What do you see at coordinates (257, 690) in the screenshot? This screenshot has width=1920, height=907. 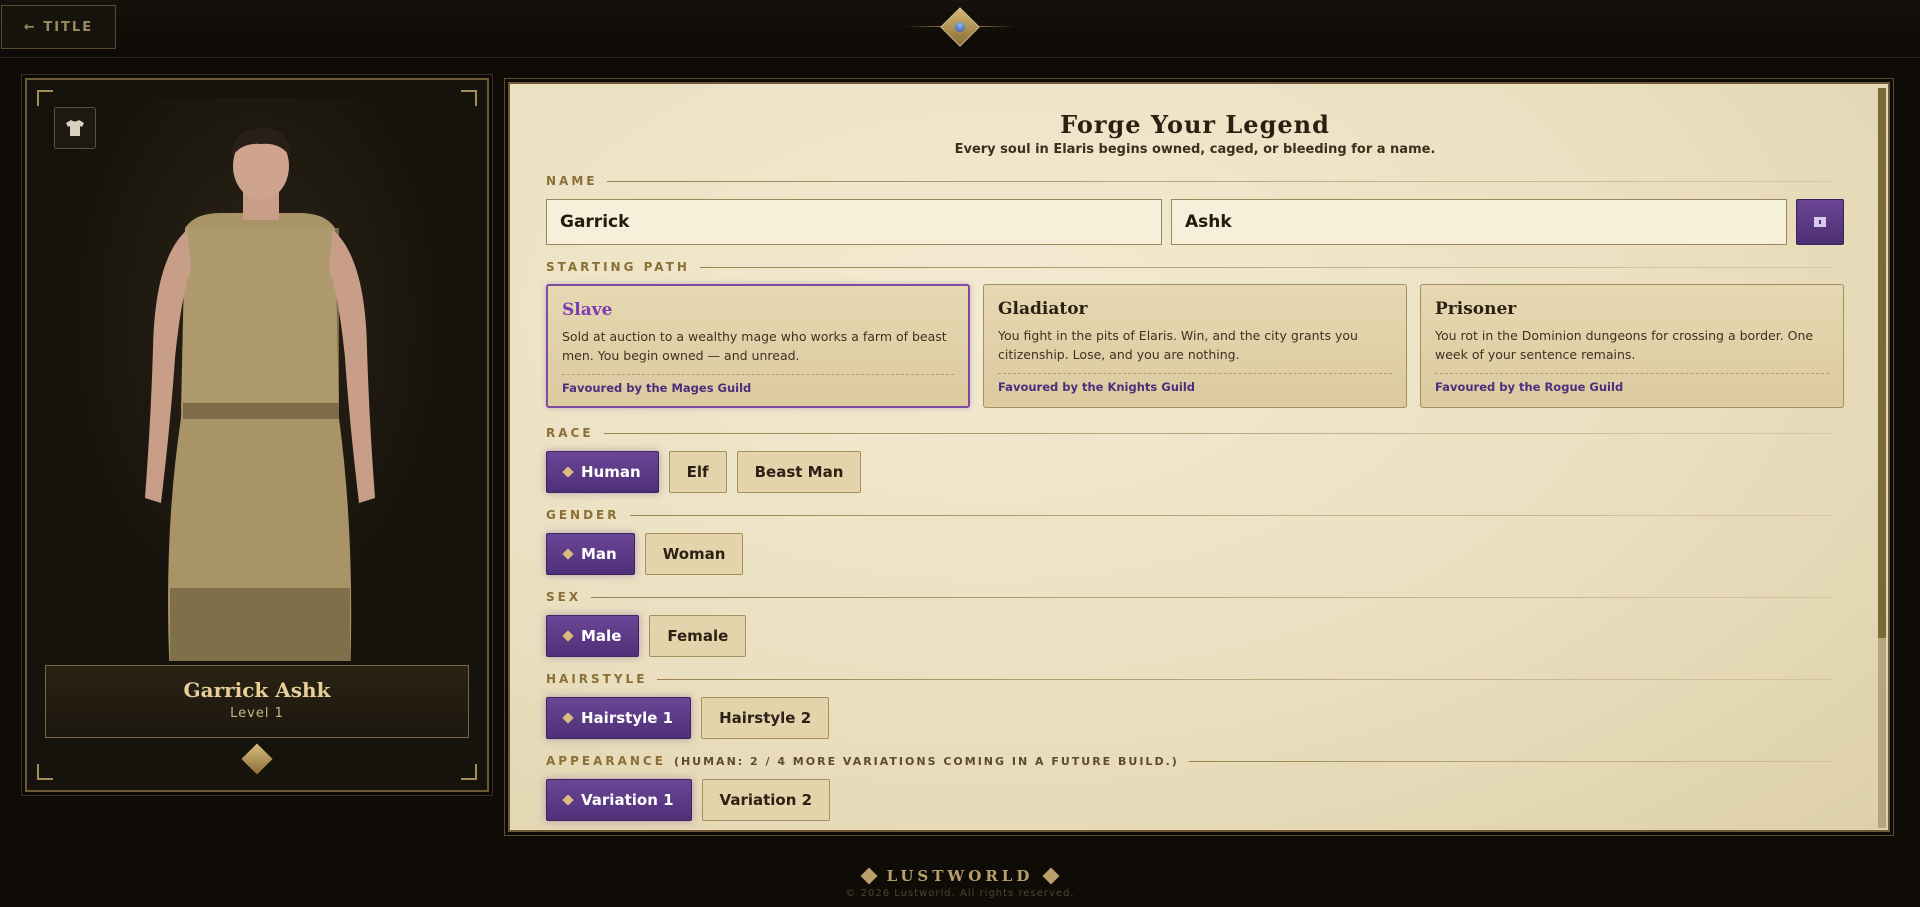 I see `character-name: Garrick Ashk` at bounding box center [257, 690].